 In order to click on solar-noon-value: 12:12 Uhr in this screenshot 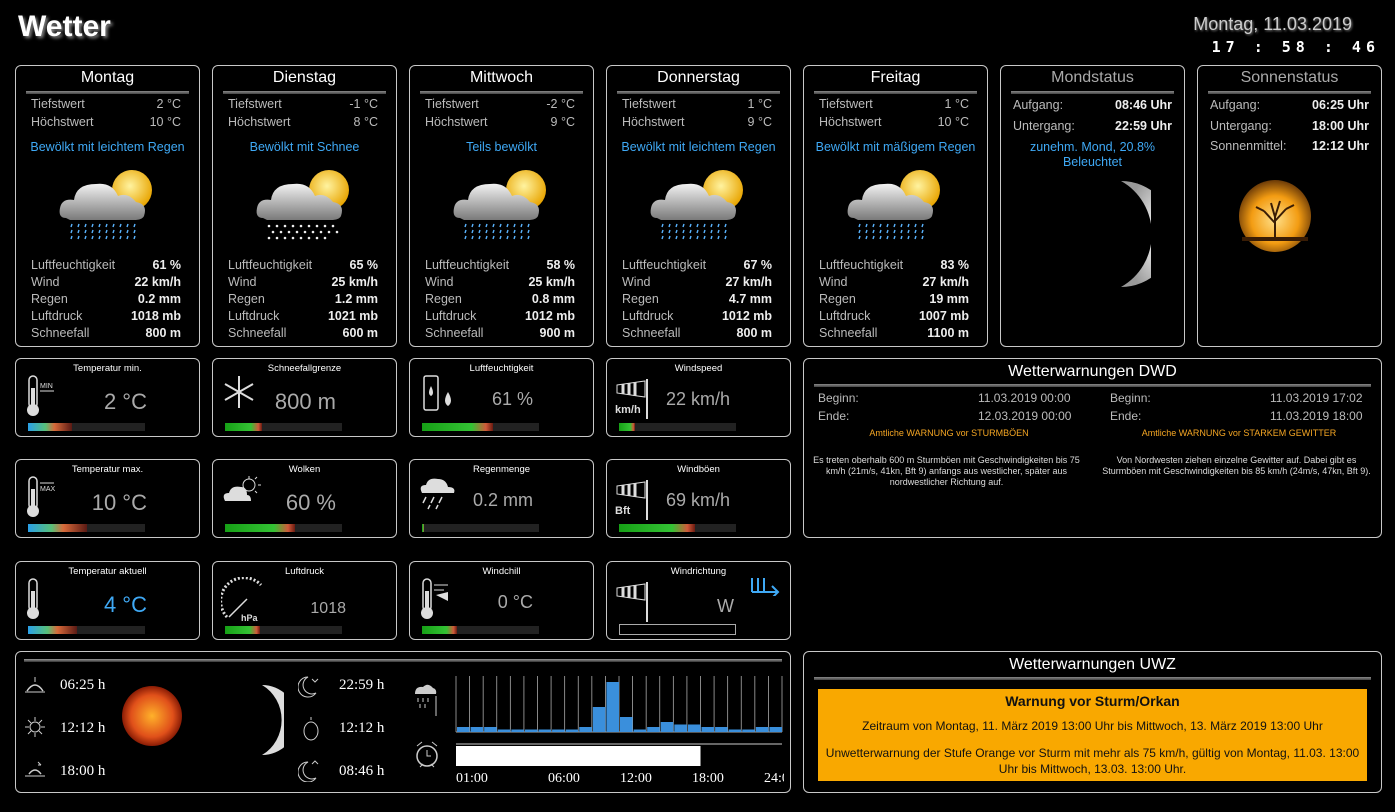, I will do `click(1340, 146)`.